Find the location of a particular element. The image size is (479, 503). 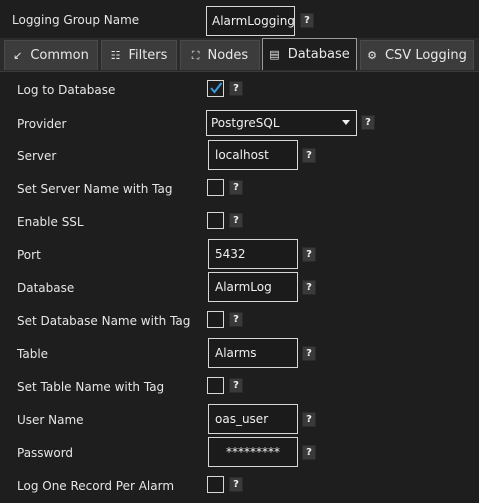

enable-ssl-label: Enable SSL is located at coordinates (50, 222).